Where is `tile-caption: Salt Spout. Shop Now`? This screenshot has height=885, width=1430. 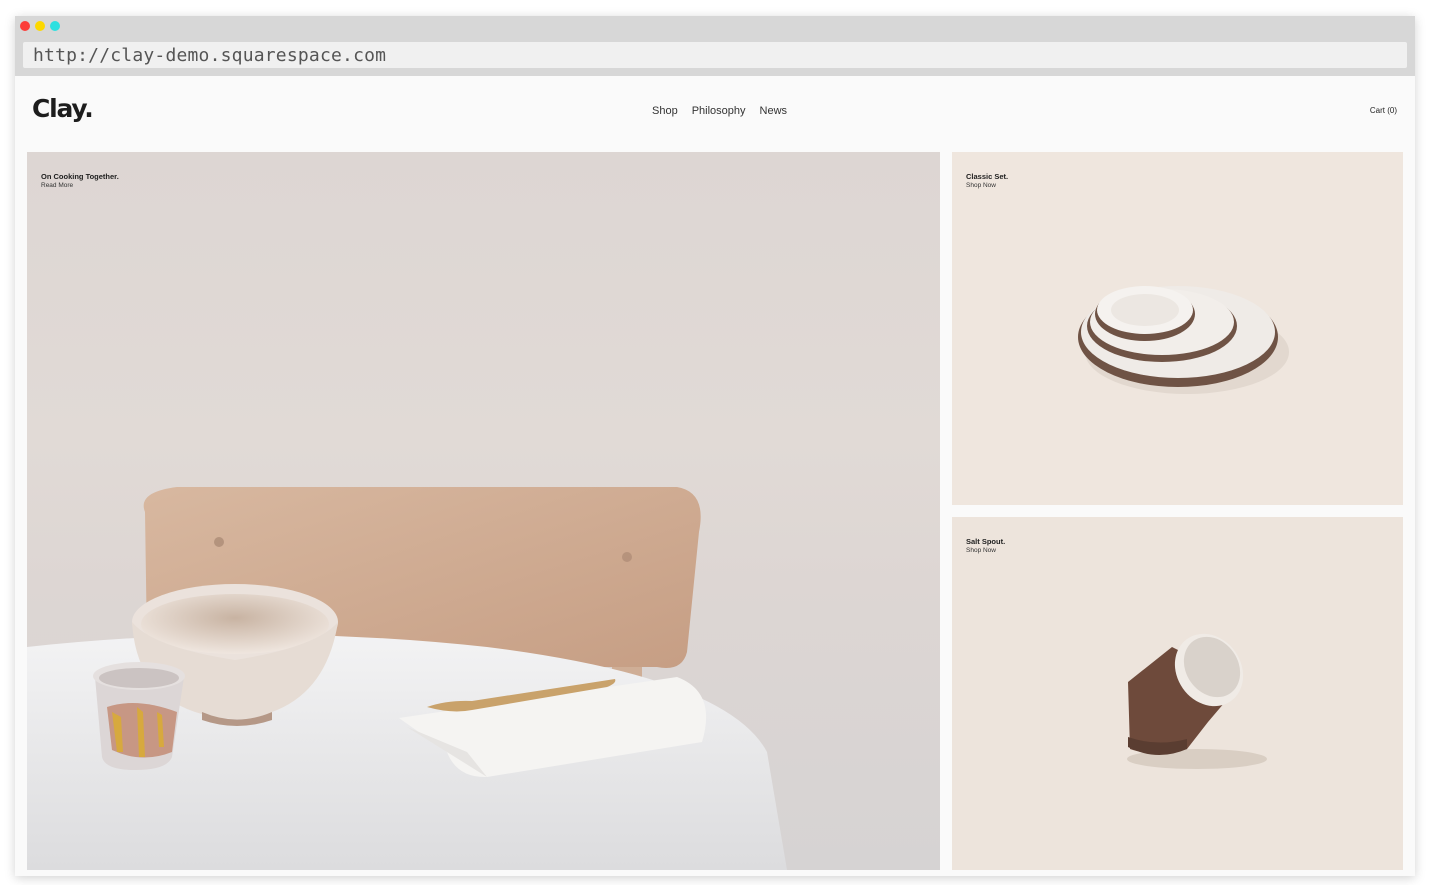
tile-caption: Salt Spout. Shop Now is located at coordinates (986, 545).